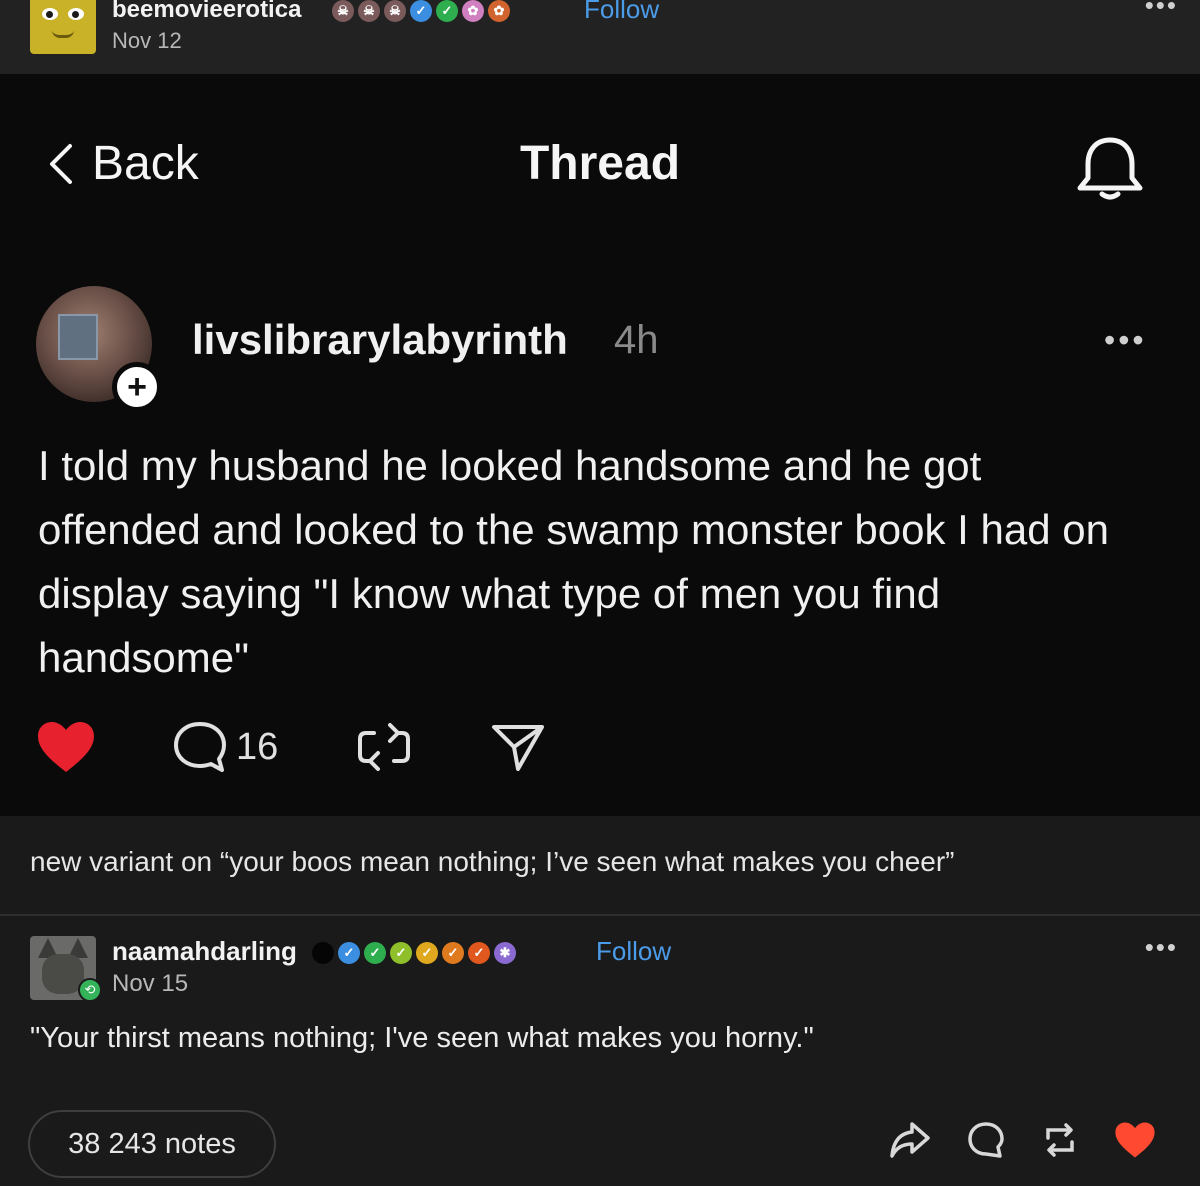 This screenshot has width=1200, height=1186. I want to click on crab-icon: ✱, so click(505, 953).